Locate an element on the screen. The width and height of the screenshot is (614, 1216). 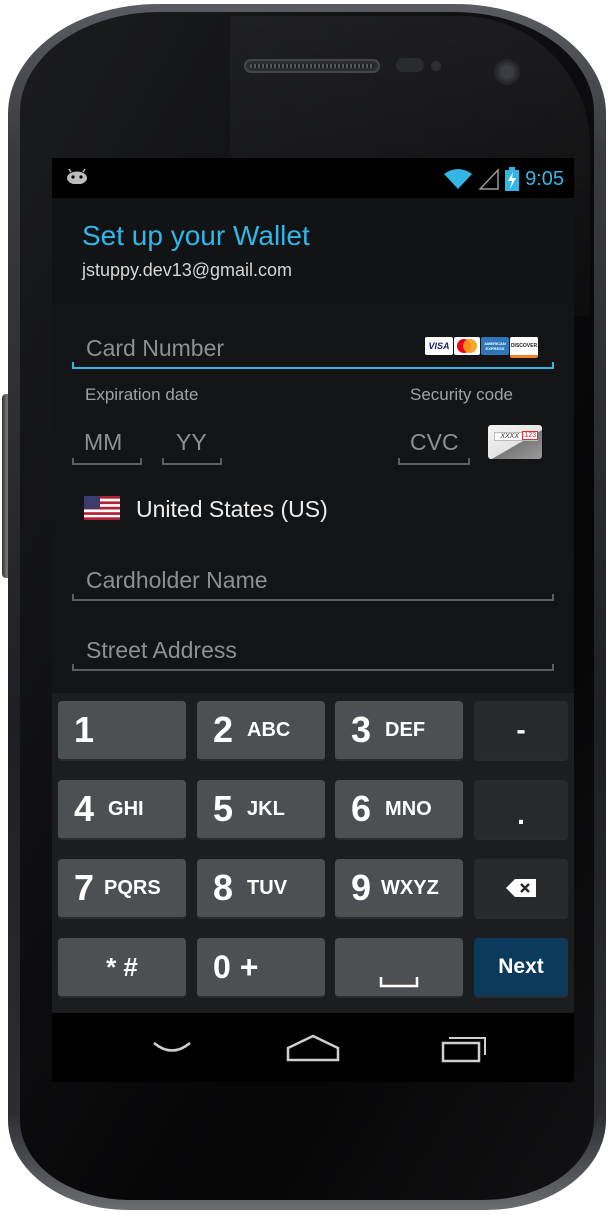
key-4-letters: GHI is located at coordinates (126, 808).